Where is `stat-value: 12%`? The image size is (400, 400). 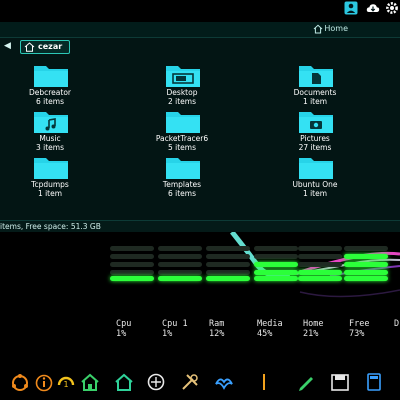
stat-value: 12% is located at coordinates (217, 334).